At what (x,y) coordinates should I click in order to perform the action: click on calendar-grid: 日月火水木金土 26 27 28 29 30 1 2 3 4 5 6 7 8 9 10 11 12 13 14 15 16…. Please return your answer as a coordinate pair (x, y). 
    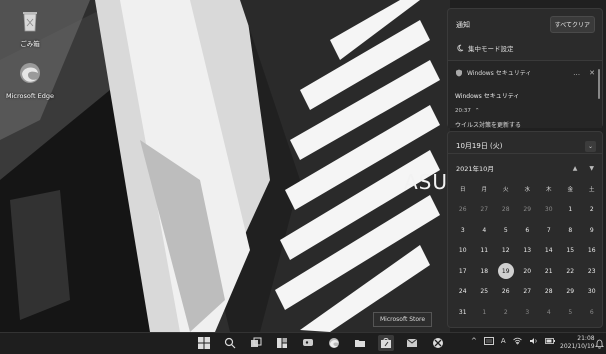
    Looking at the image, I should click on (525, 248).